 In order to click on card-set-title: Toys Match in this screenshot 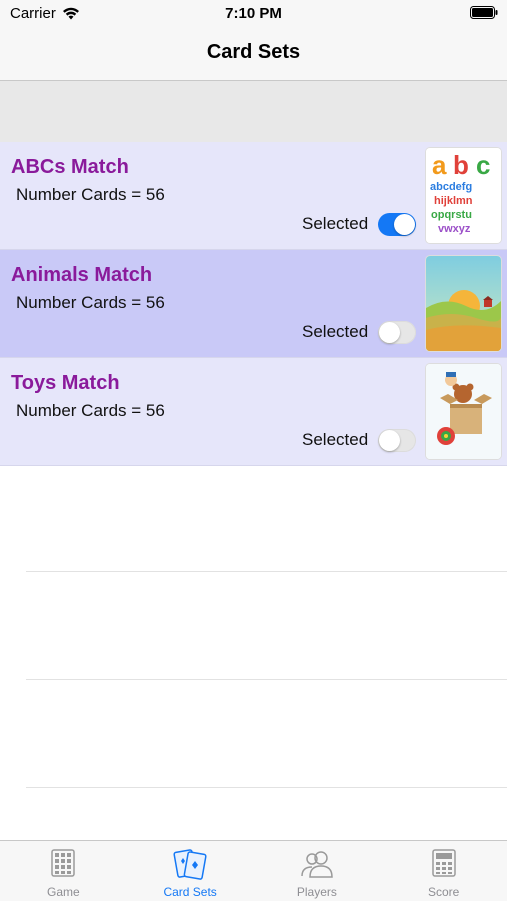, I will do `click(65, 383)`.